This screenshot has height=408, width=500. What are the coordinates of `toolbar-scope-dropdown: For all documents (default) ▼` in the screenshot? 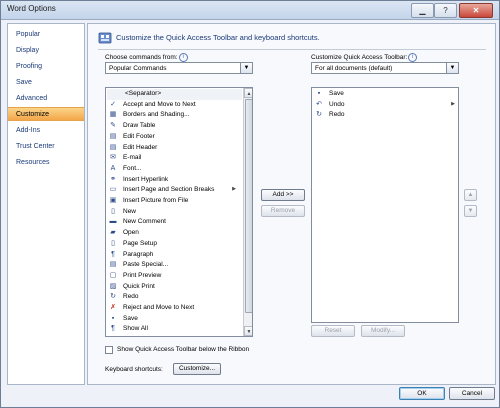 It's located at (385, 68).